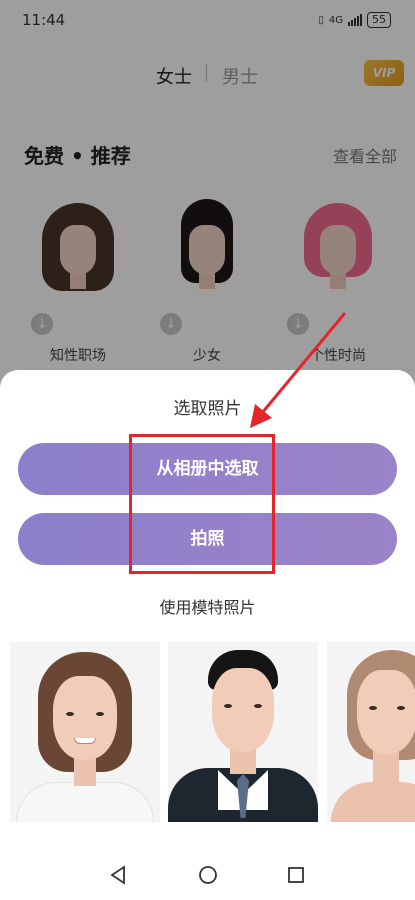  Describe the element at coordinates (207, 409) in the screenshot. I see `sheet-title: 选取照片` at that location.